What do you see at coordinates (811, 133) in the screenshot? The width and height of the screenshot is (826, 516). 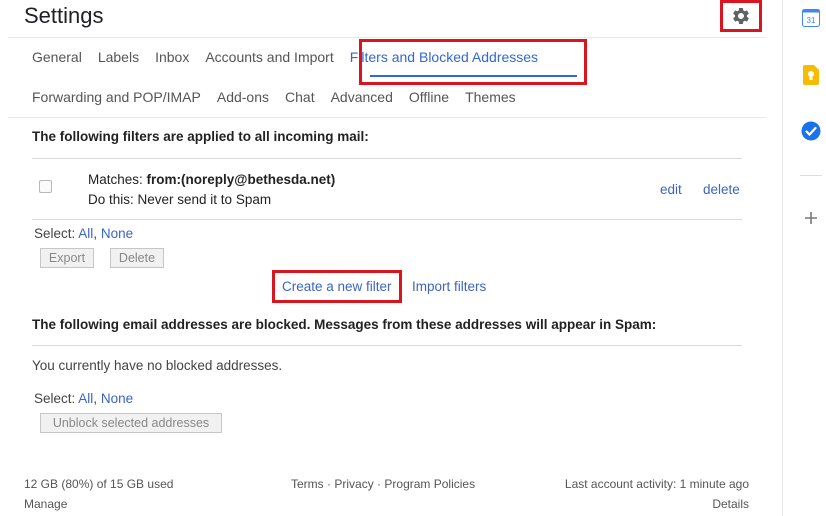 I see `tasks-icon` at bounding box center [811, 133].